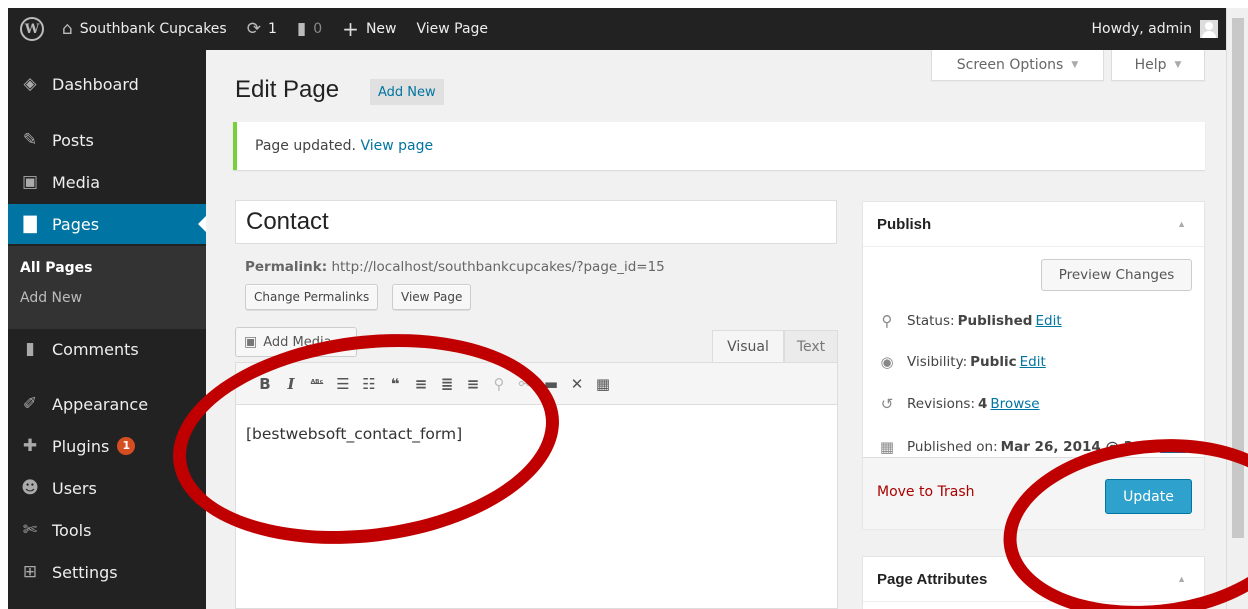  Describe the element at coordinates (153, 29) in the screenshot. I see `site-name: Southbank Cupcakes` at that location.